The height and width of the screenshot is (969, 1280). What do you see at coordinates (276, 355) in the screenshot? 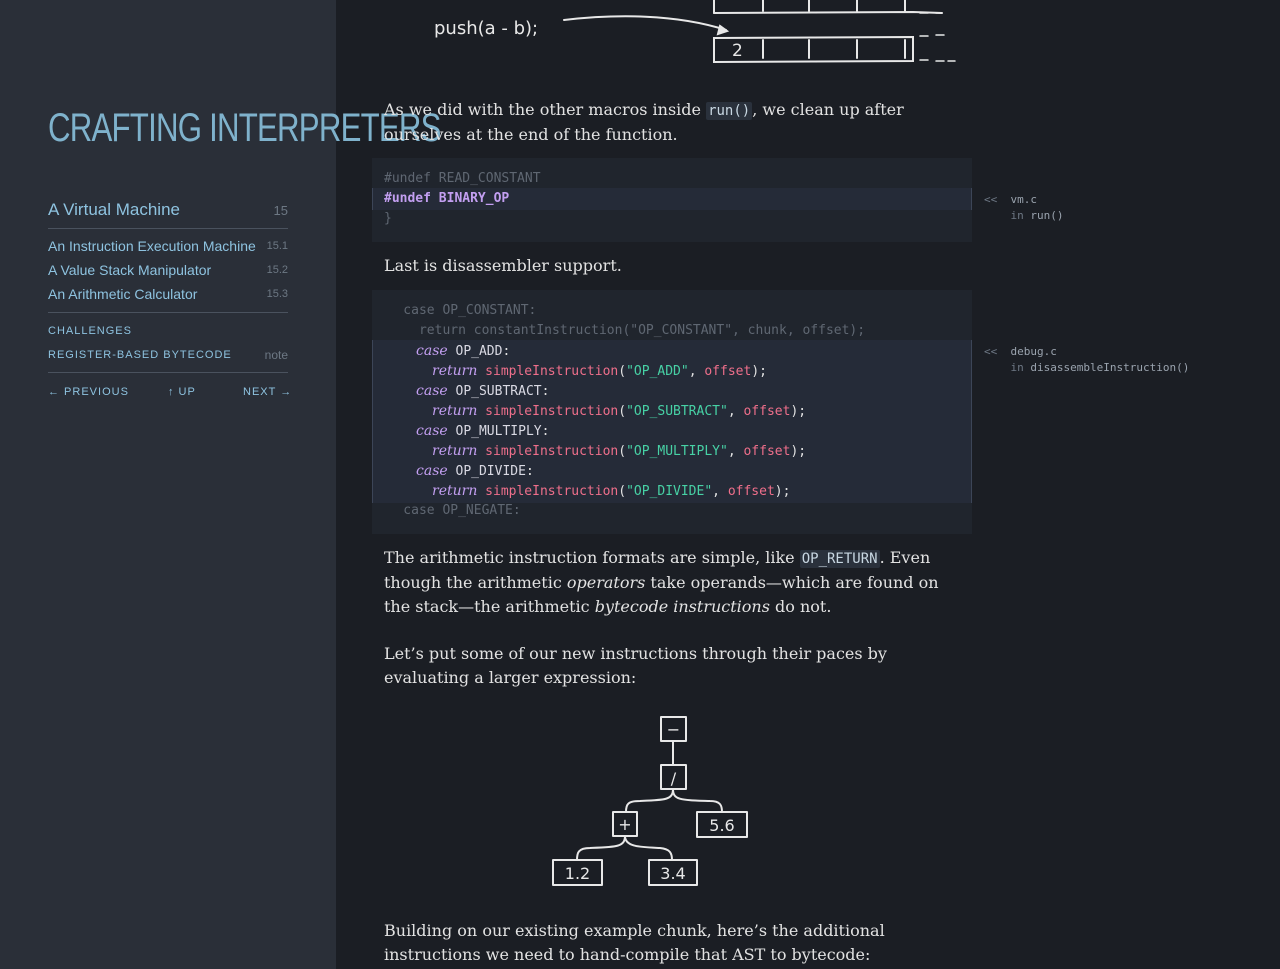
I see `design-note-label: note` at bounding box center [276, 355].